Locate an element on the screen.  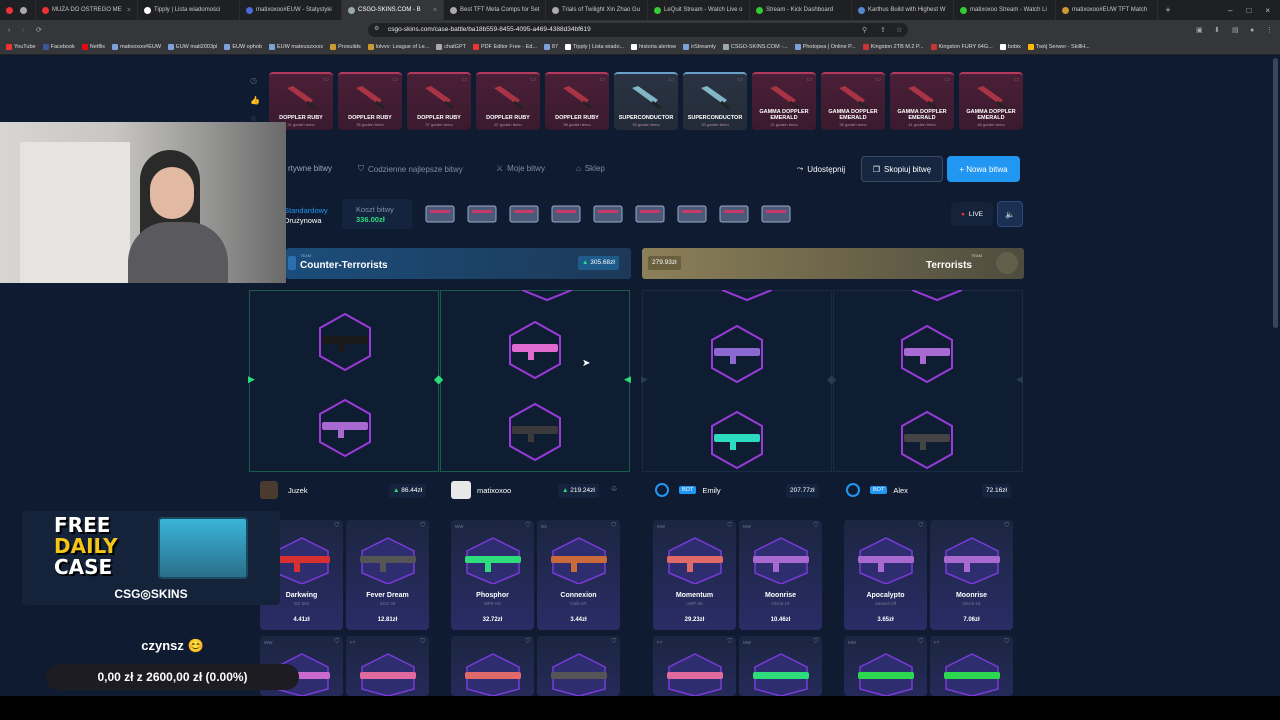
browser-tab: Best TFT Meta Comps for Set is located at coordinates (495, 10).